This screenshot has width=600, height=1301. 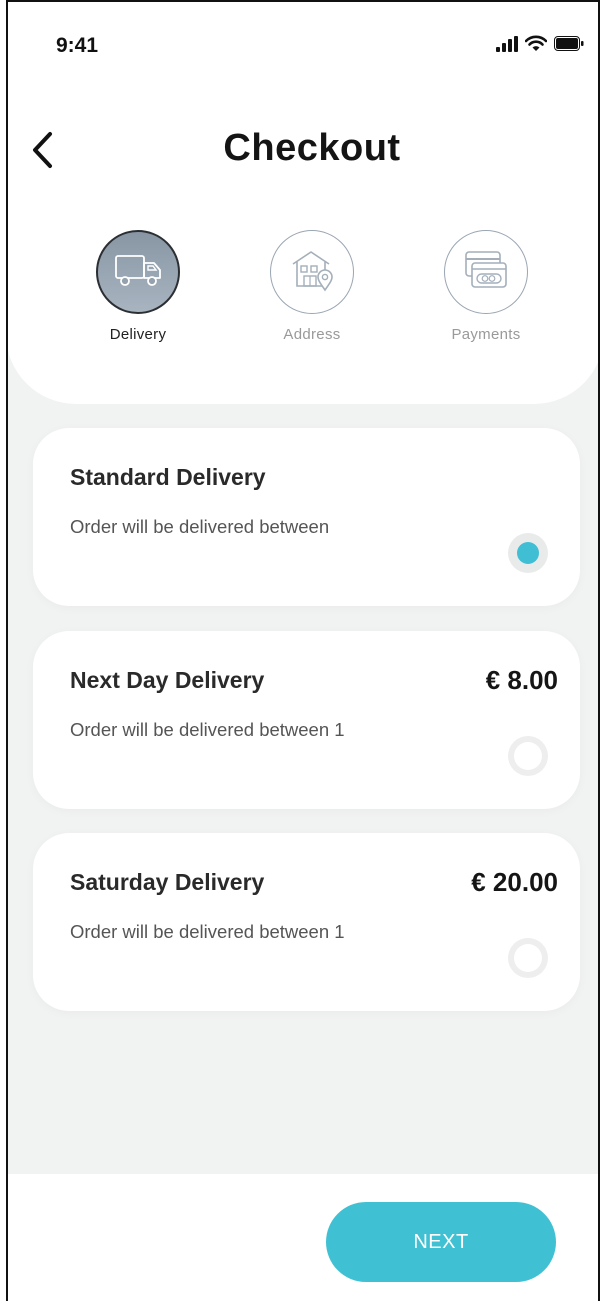 I want to click on signal-icon, so click(x=507, y=46).